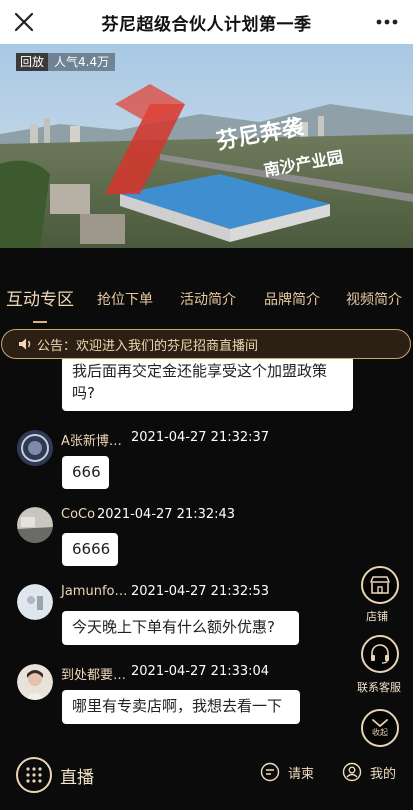 This screenshot has width=413, height=810. What do you see at coordinates (270, 772) in the screenshot?
I see `invitation-icon` at bounding box center [270, 772].